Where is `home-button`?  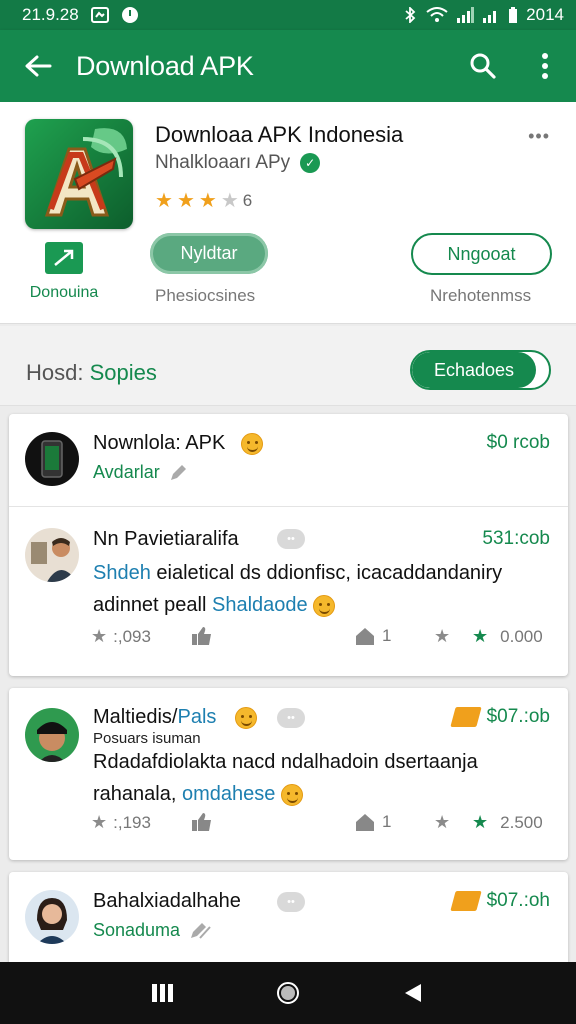 home-button is located at coordinates (288, 993).